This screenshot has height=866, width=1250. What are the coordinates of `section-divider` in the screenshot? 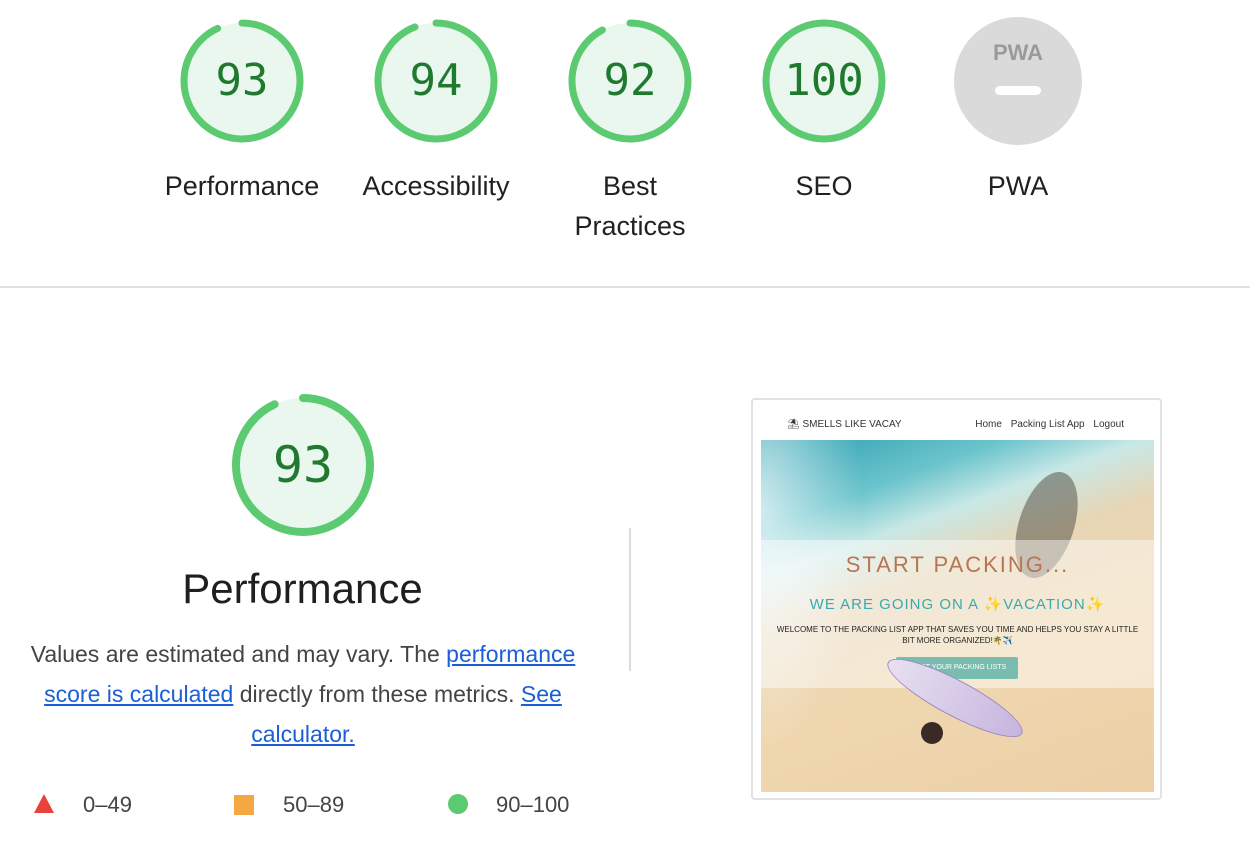 It's located at (625, 287).